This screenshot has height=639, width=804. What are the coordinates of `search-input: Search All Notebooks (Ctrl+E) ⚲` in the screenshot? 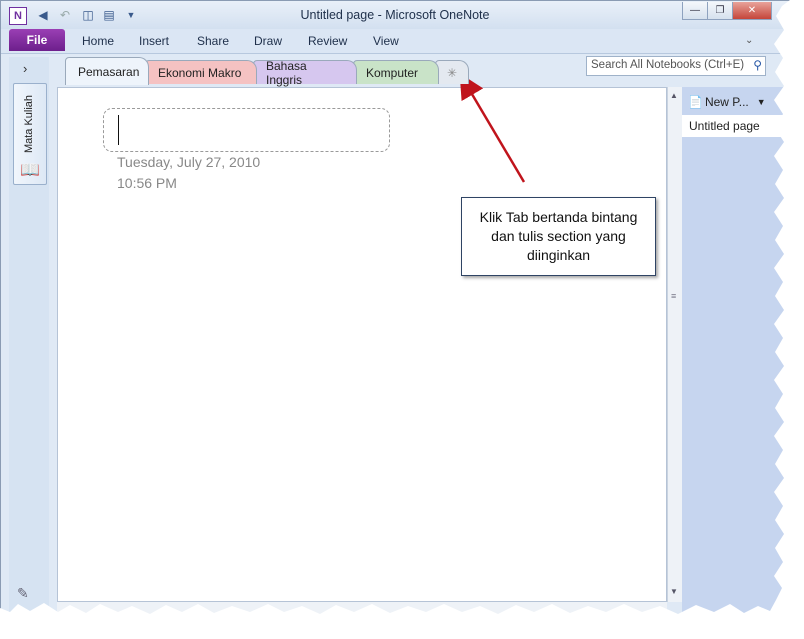 It's located at (676, 66).